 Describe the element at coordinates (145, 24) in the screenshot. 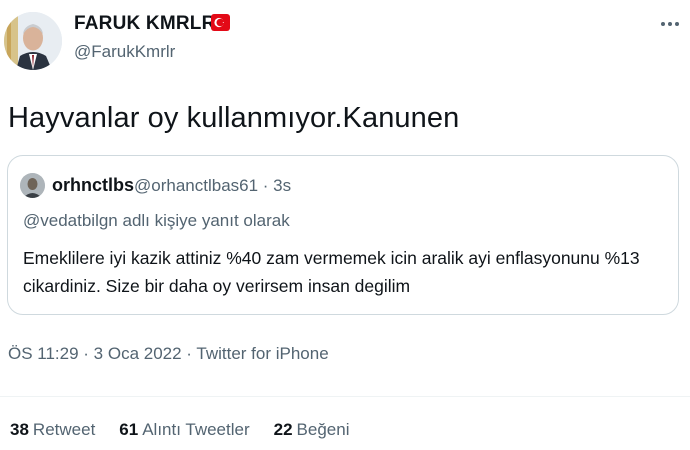

I see `author-display-name: FARUK KMRLR` at that location.